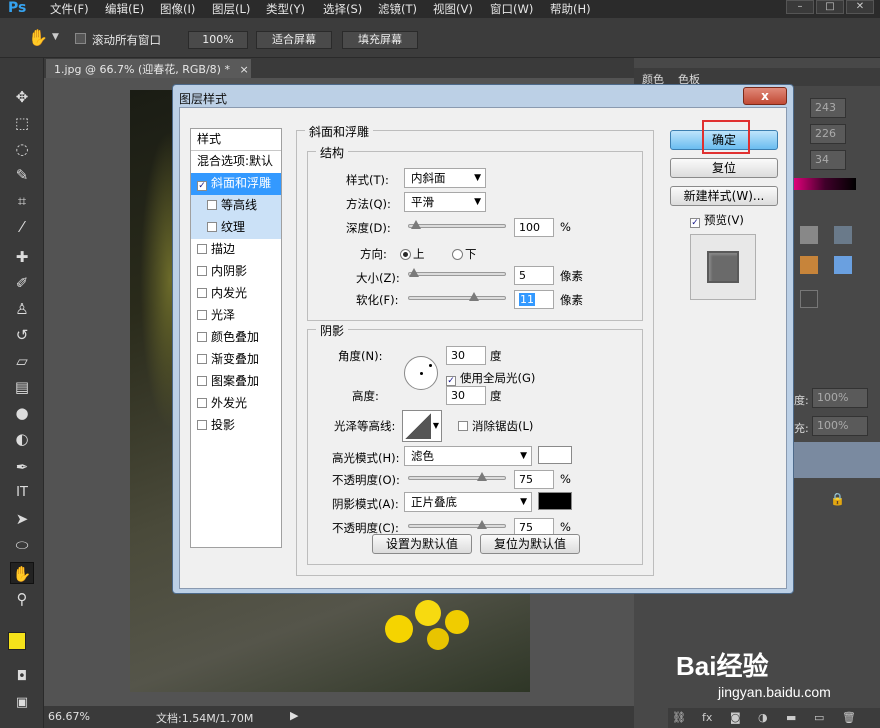 This screenshot has height=728, width=880. Describe the element at coordinates (466, 355) in the screenshot. I see `angle-input: 30` at that location.